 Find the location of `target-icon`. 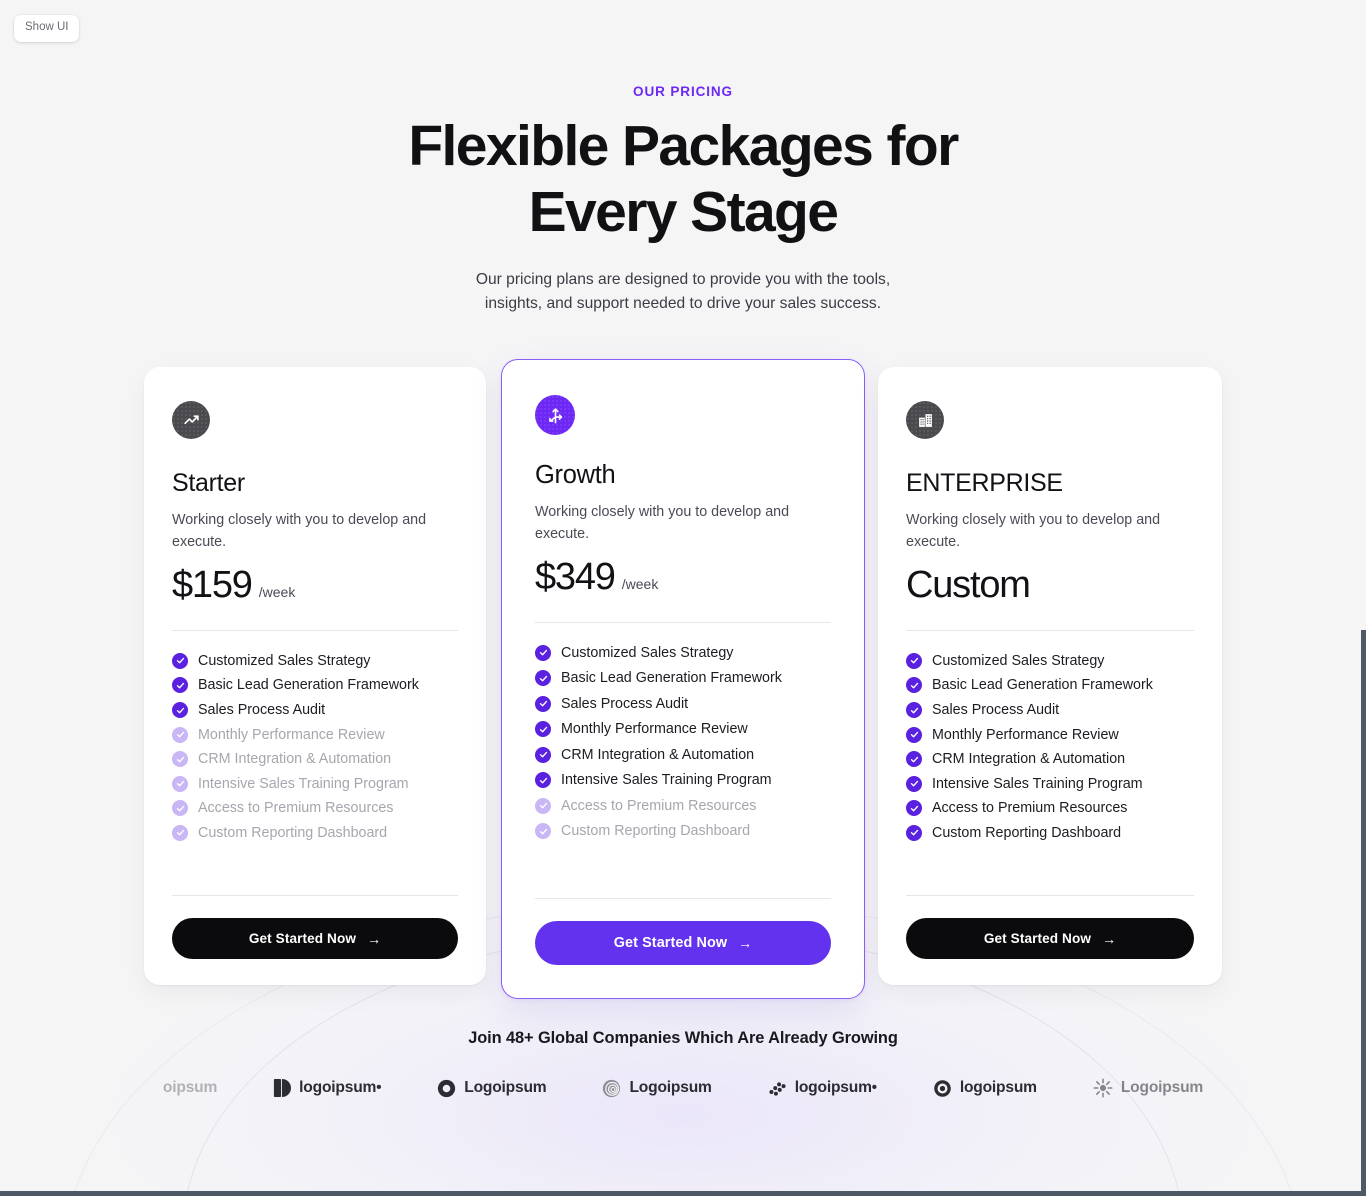

target-icon is located at coordinates (942, 1088).